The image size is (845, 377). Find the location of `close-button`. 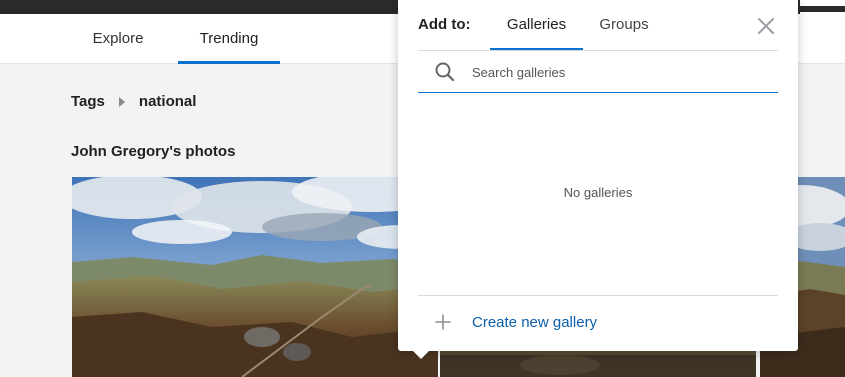

close-button is located at coordinates (766, 26).